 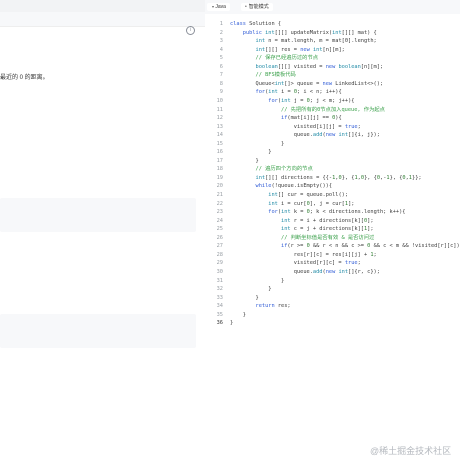 I want to click on line-number: 26, so click(x=219, y=237).